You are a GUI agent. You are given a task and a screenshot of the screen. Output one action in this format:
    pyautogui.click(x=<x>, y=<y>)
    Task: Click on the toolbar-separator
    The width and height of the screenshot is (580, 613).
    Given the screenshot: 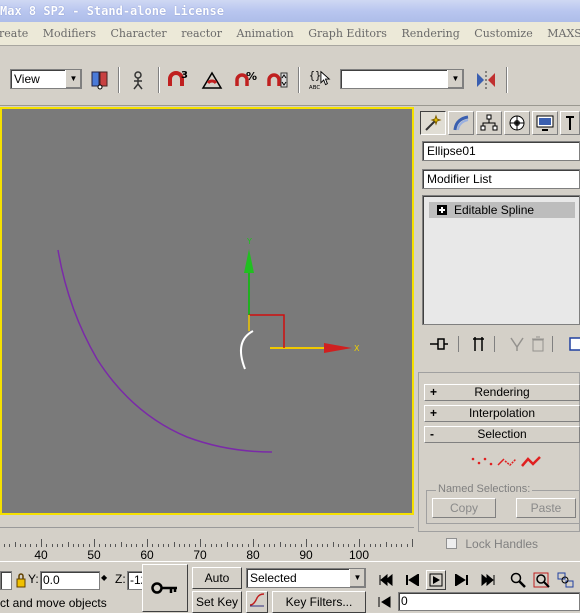 What is the action you would take?
    pyautogui.click(x=299, y=80)
    